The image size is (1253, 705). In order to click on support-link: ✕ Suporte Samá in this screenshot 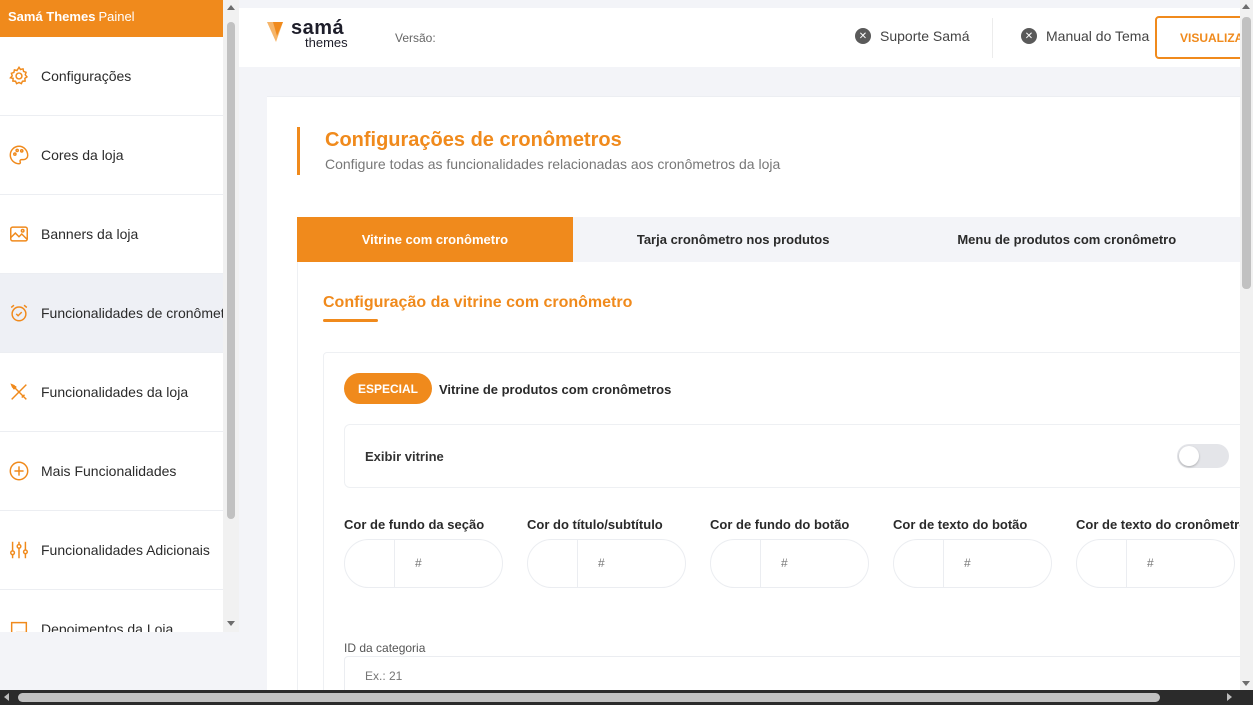, I will do `click(912, 36)`.